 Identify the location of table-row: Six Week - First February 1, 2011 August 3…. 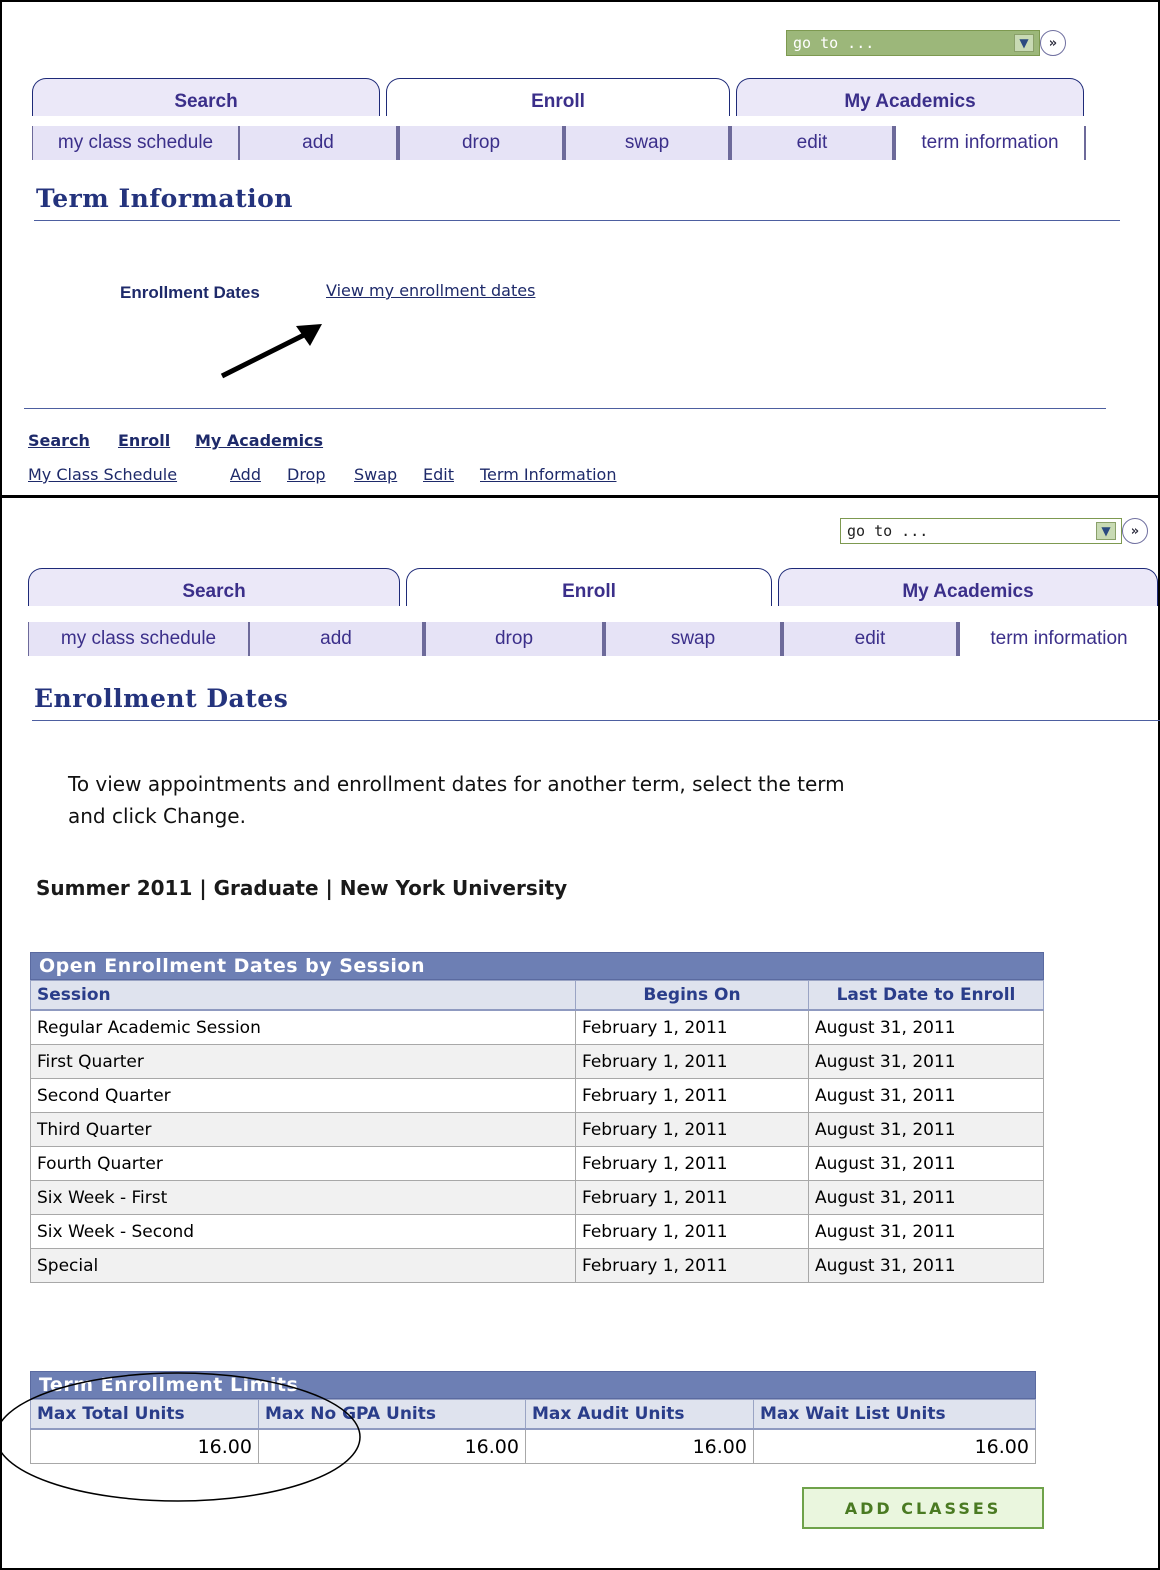
(537, 1197).